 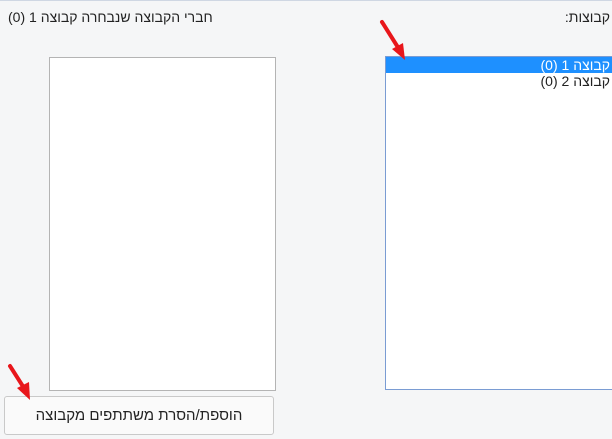 What do you see at coordinates (110, 17) in the screenshot?
I see `selected-group-members-label: חברי הקבוצה שנבחרה קבוצה 1 (0)` at bounding box center [110, 17].